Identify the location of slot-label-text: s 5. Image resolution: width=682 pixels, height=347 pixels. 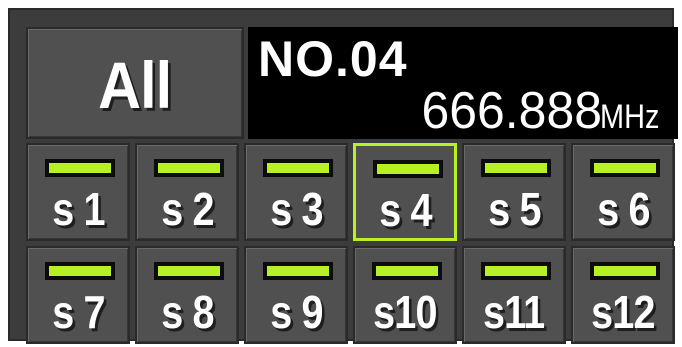
(514, 209).